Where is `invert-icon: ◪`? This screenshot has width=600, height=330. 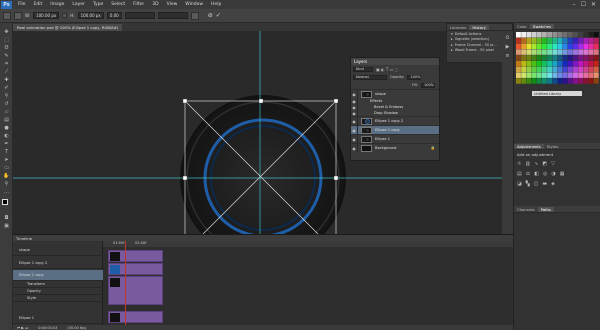
invert-icon: ◪ is located at coordinates (519, 184).